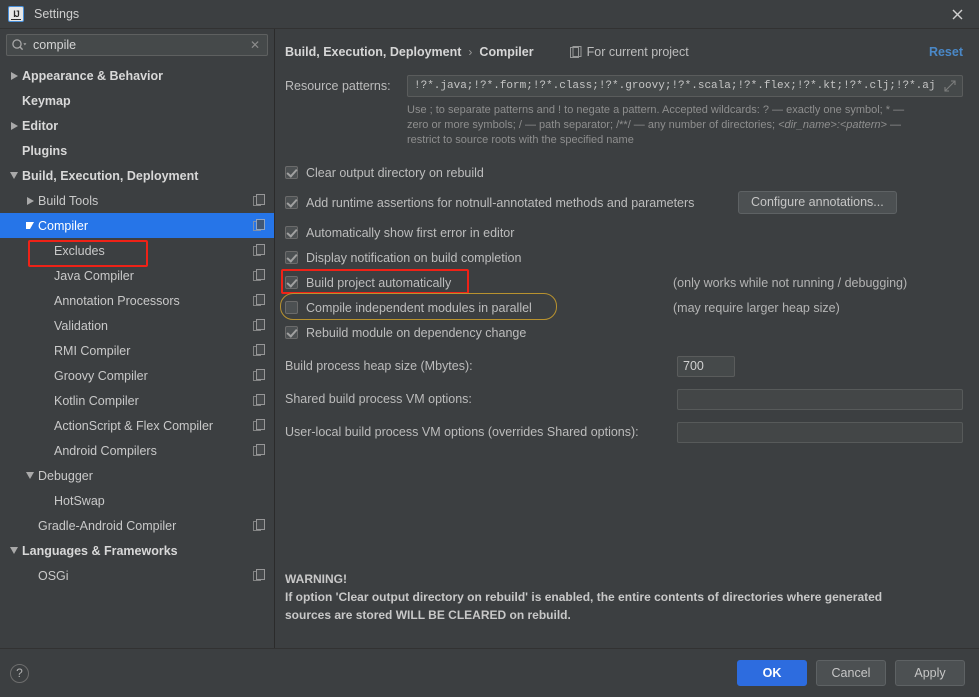 This screenshot has width=979, height=697. Describe the element at coordinates (629, 52) in the screenshot. I see `project-scope: For current project` at that location.